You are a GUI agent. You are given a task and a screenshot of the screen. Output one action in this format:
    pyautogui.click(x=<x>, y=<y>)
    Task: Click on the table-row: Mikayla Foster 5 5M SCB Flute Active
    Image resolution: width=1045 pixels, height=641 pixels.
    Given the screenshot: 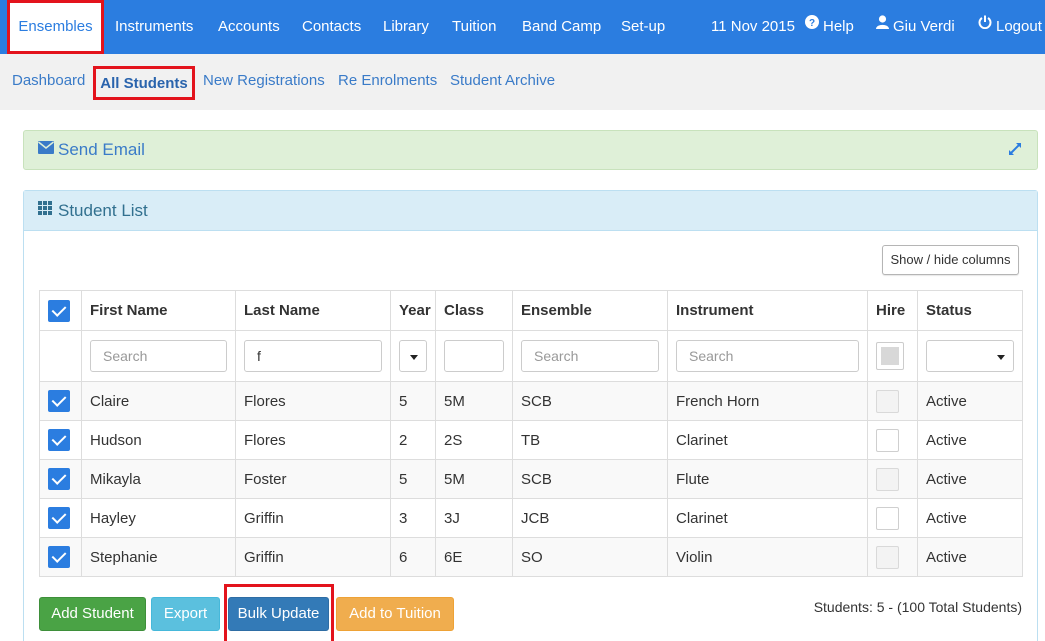 What is the action you would take?
    pyautogui.click(x=531, y=479)
    